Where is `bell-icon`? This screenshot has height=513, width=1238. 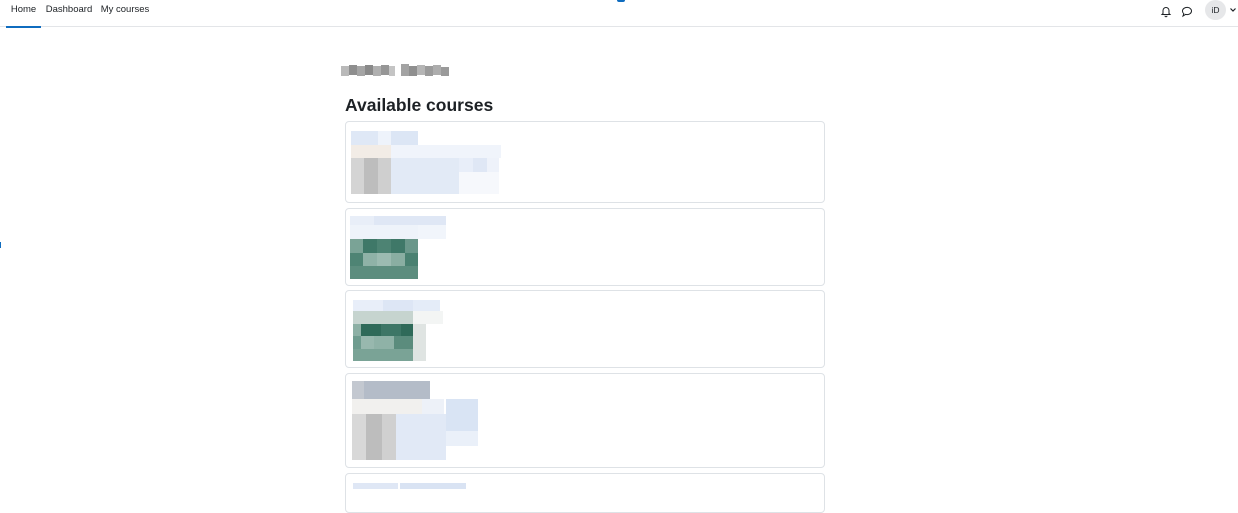 bell-icon is located at coordinates (1166, 11).